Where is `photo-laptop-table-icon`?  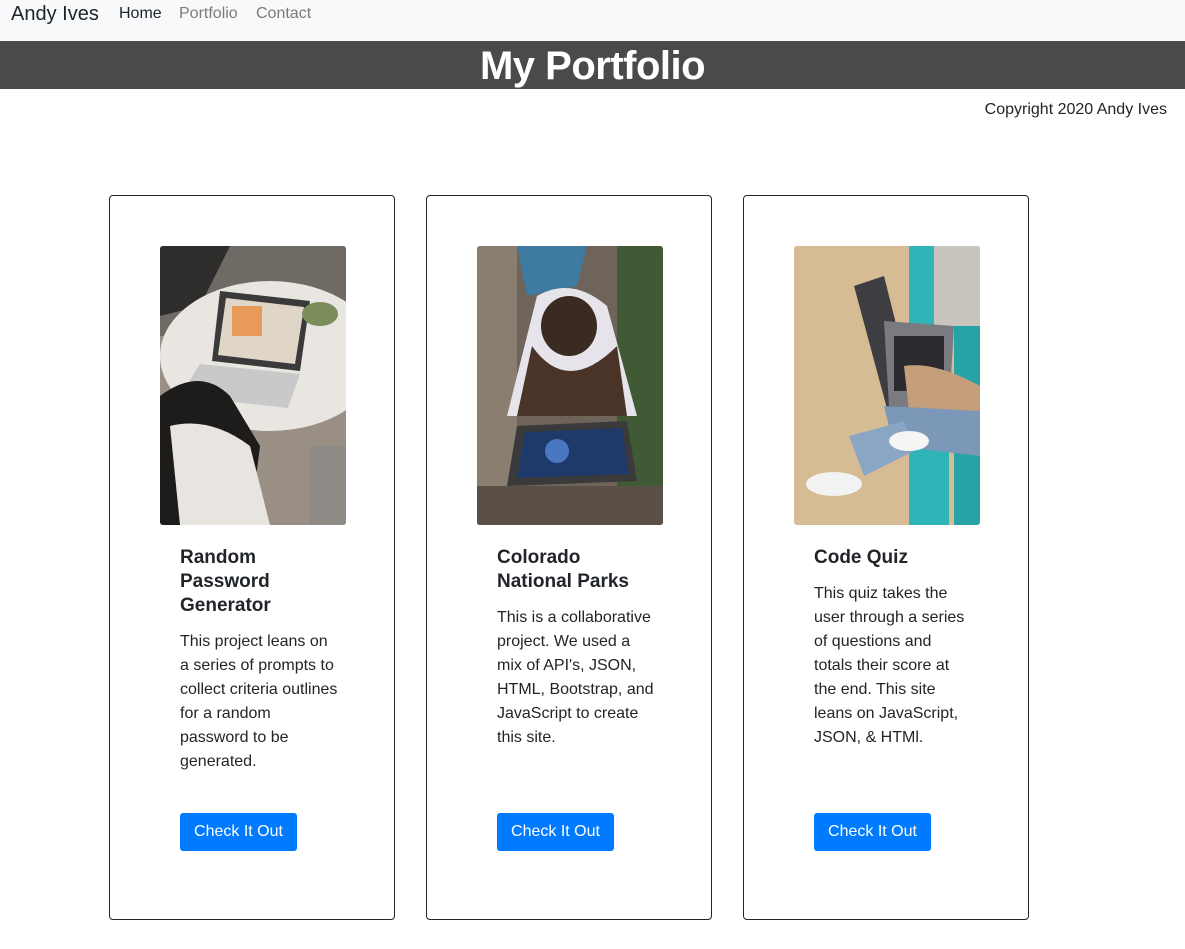 photo-laptop-table-icon is located at coordinates (253, 385).